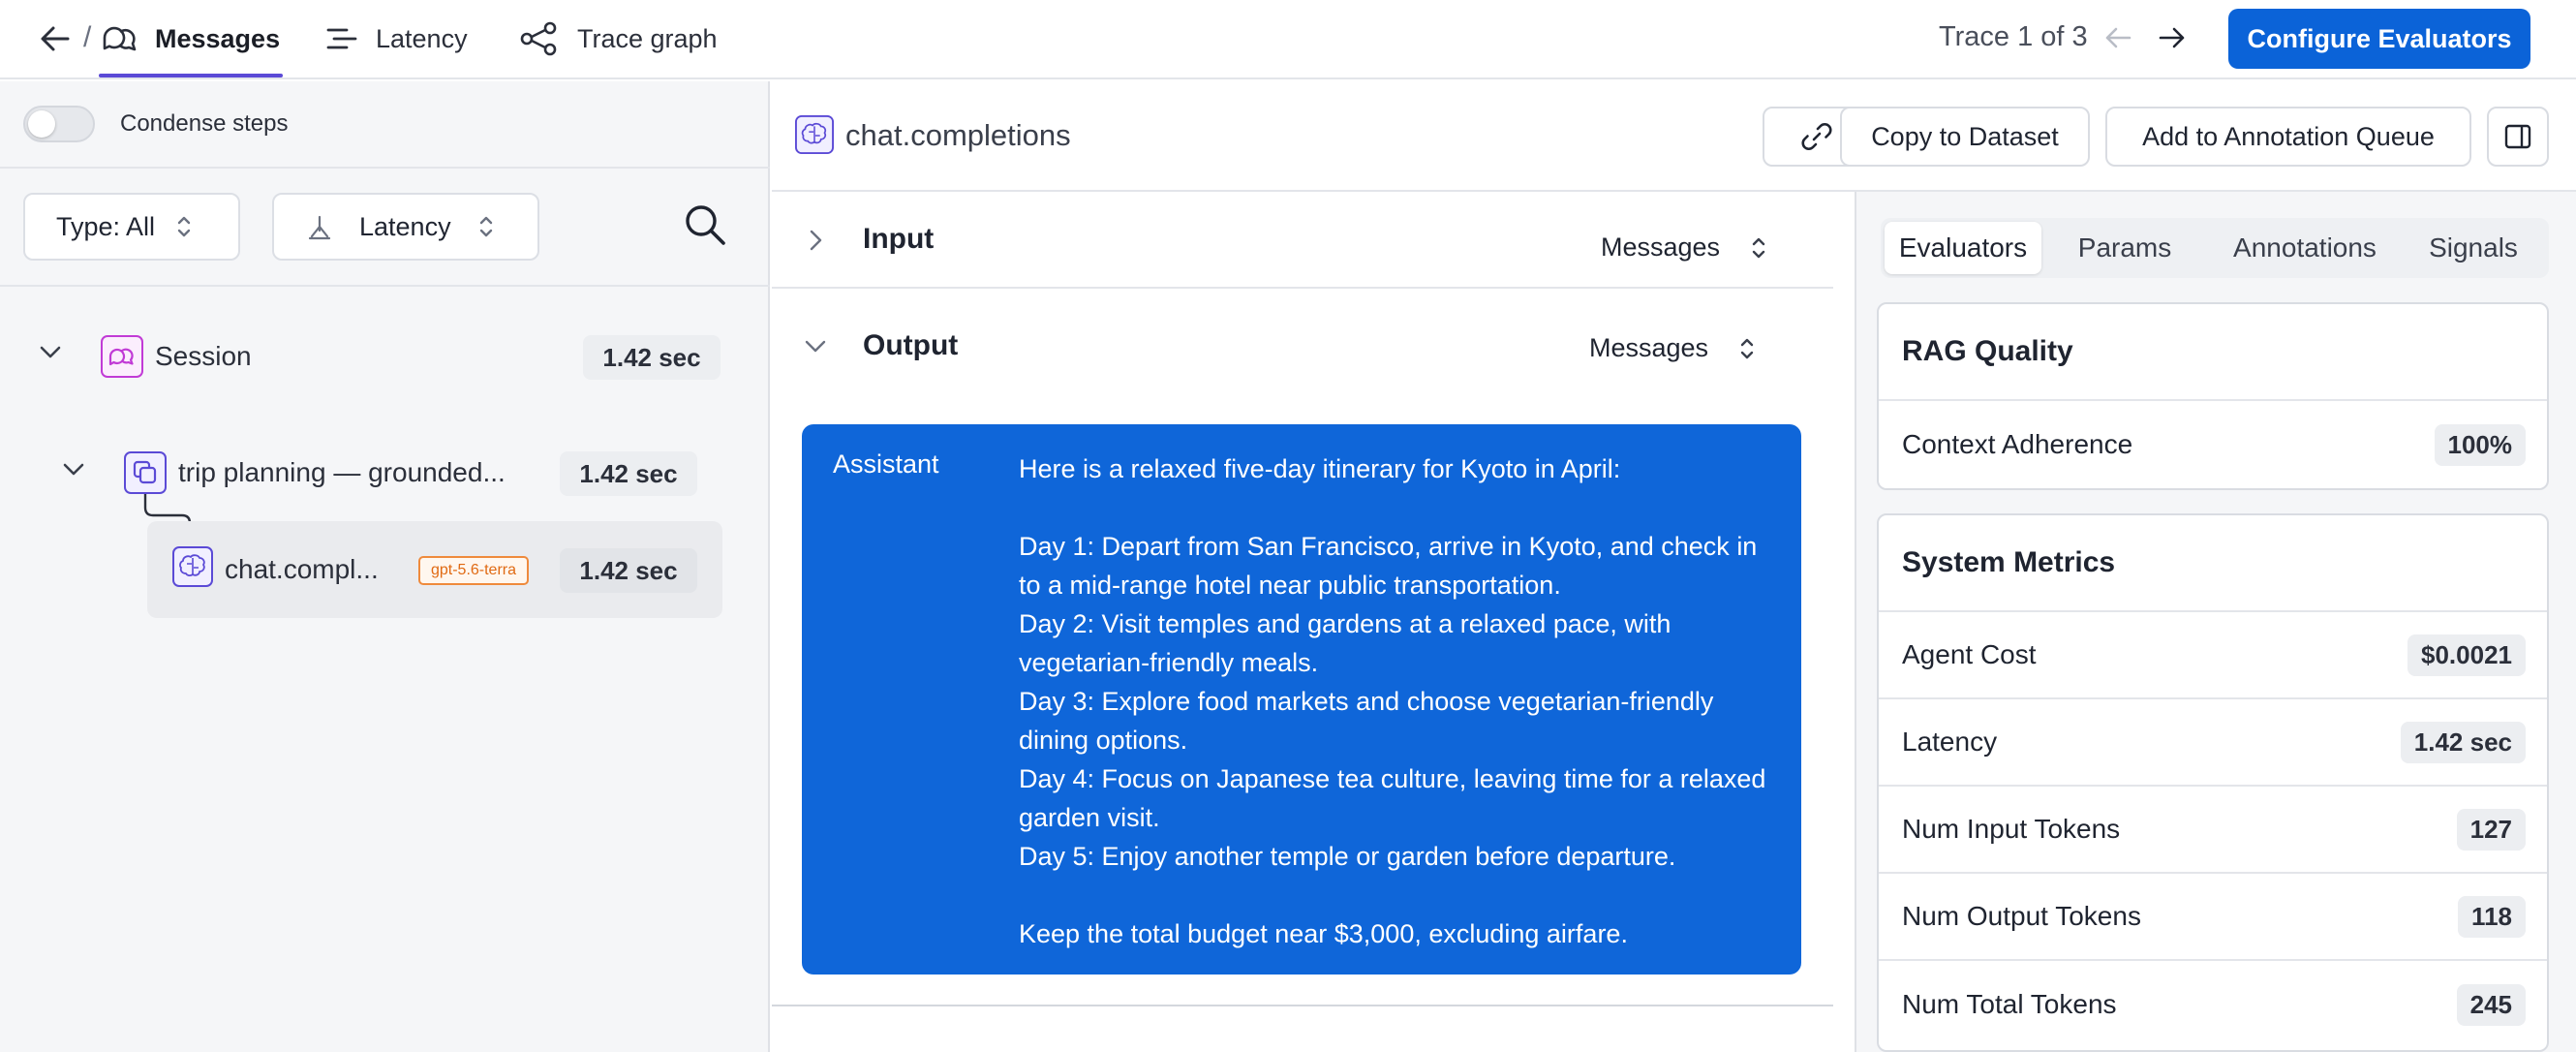 This screenshot has width=2576, height=1052. Describe the element at coordinates (2213, 917) in the screenshot. I see `metric-row: Num Output Tokens 118` at that location.